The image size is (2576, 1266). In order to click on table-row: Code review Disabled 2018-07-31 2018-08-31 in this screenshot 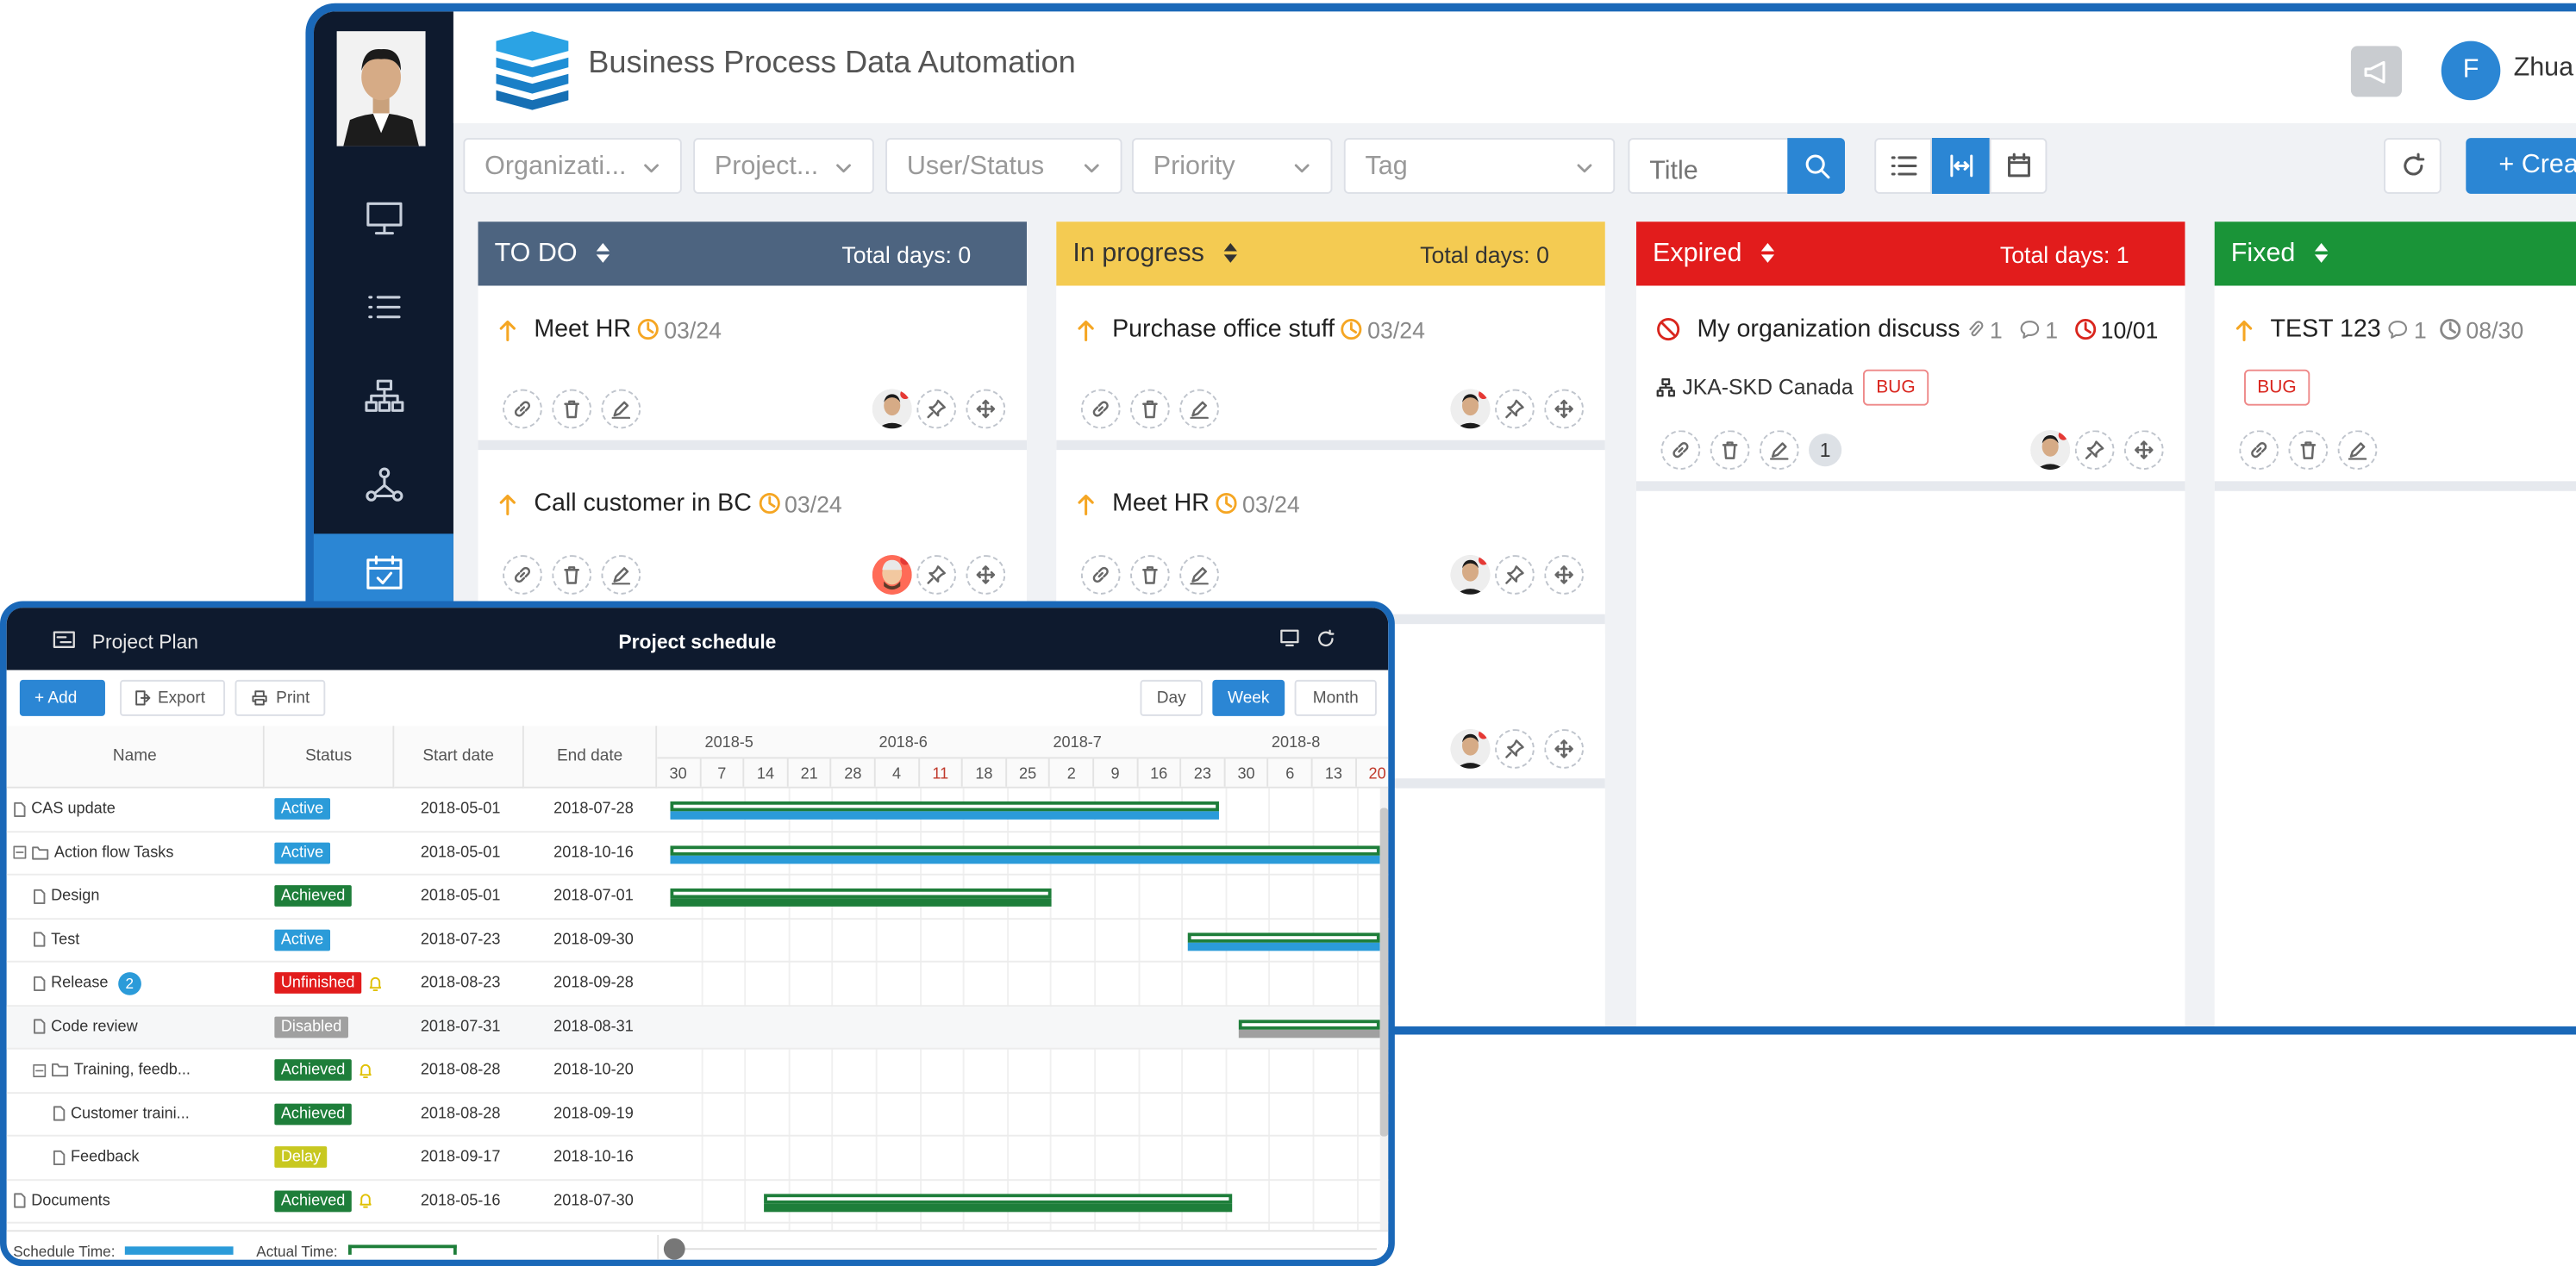, I will do `click(697, 1028)`.